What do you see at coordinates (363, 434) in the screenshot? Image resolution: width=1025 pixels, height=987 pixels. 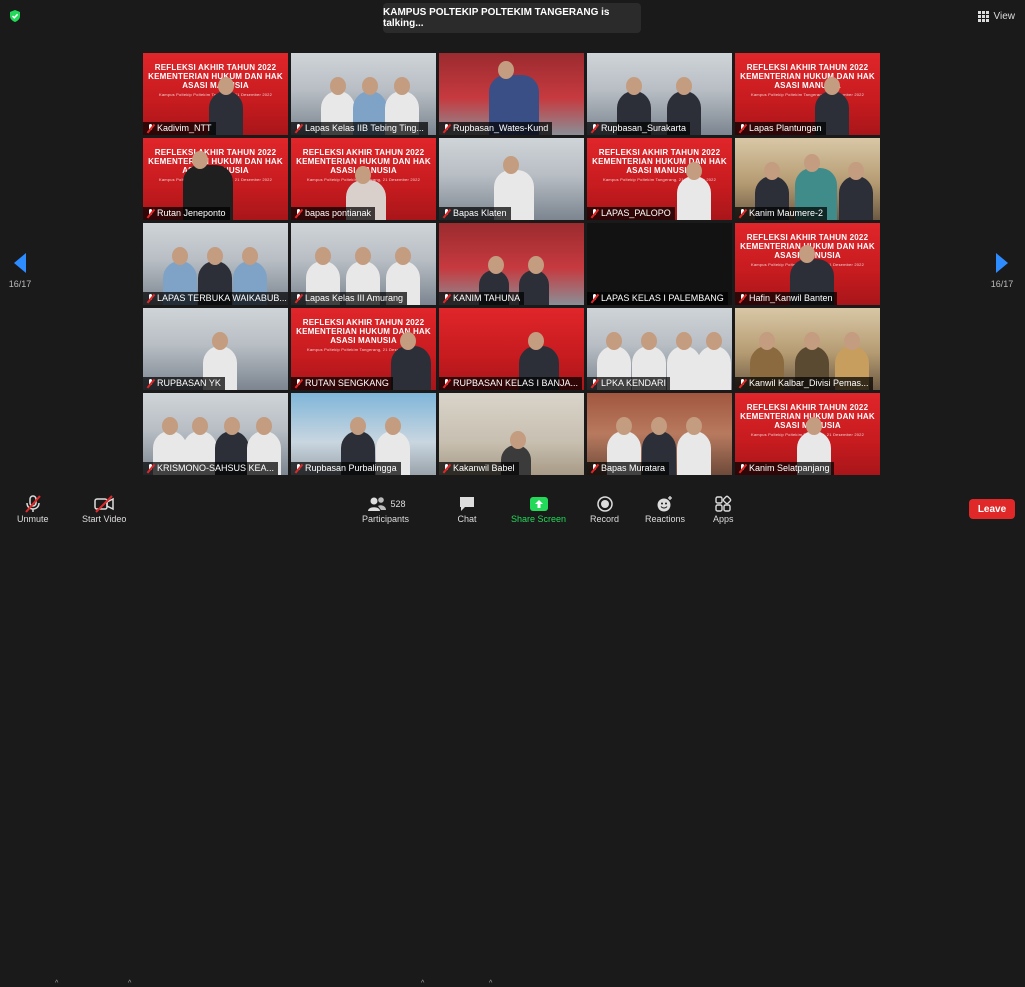 I see `participant-tile: Rupbasan Purbalingga` at bounding box center [363, 434].